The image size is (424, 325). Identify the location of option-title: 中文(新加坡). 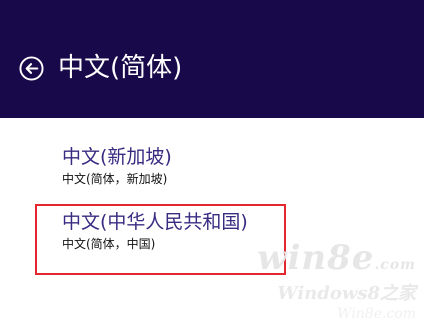
(117, 157).